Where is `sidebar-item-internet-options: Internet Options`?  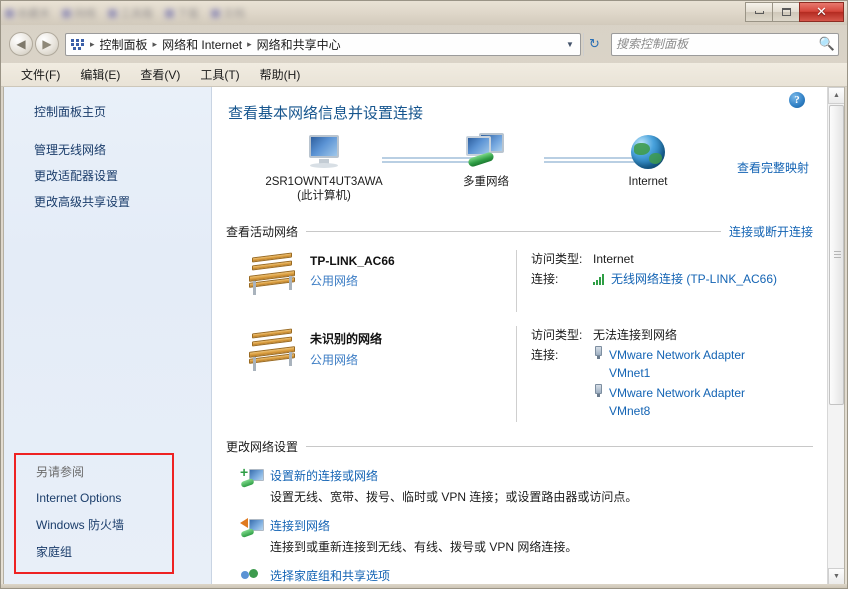 sidebar-item-internet-options: Internet Options is located at coordinates (94, 497).